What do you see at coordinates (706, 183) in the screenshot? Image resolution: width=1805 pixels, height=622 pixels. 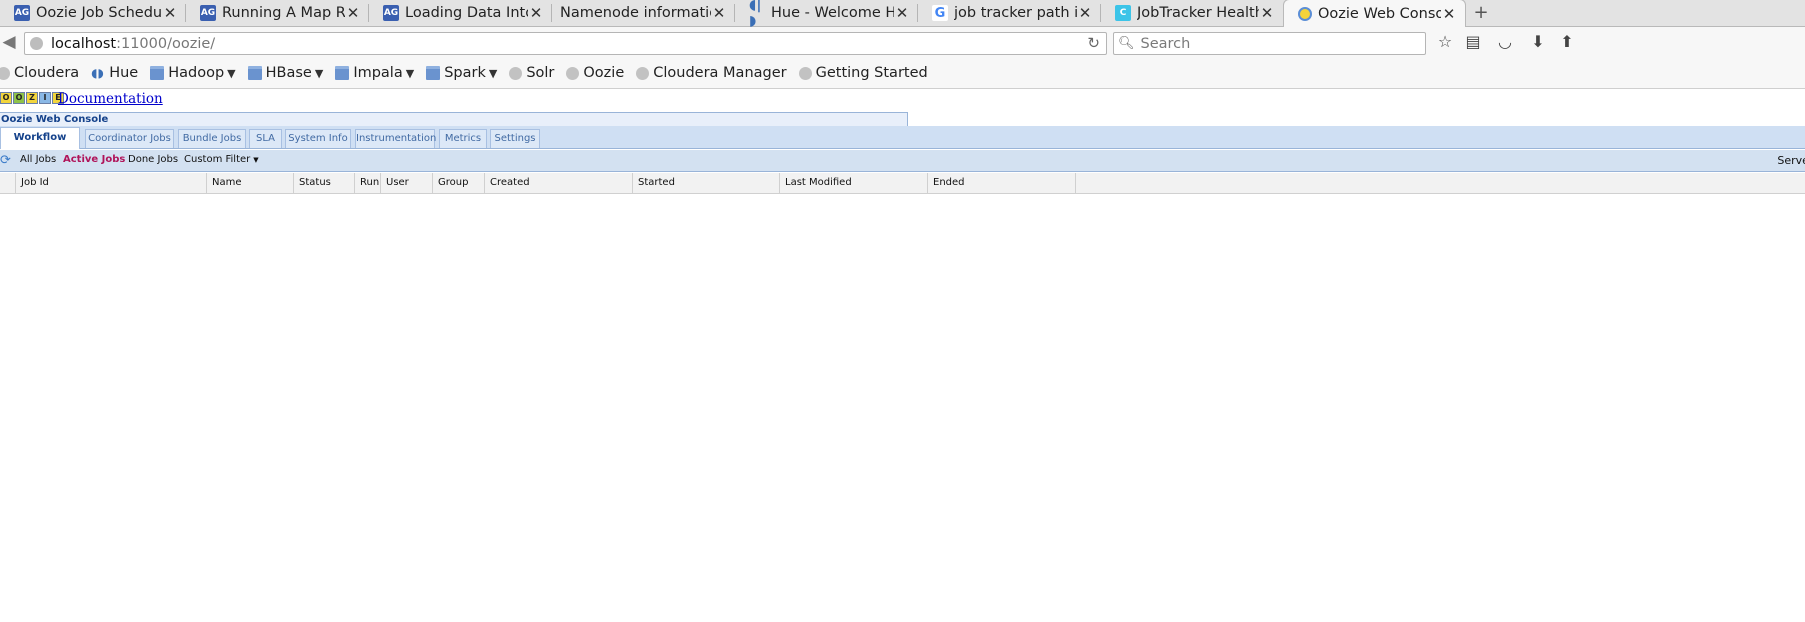 I see `column-header-started: Started` at bounding box center [706, 183].